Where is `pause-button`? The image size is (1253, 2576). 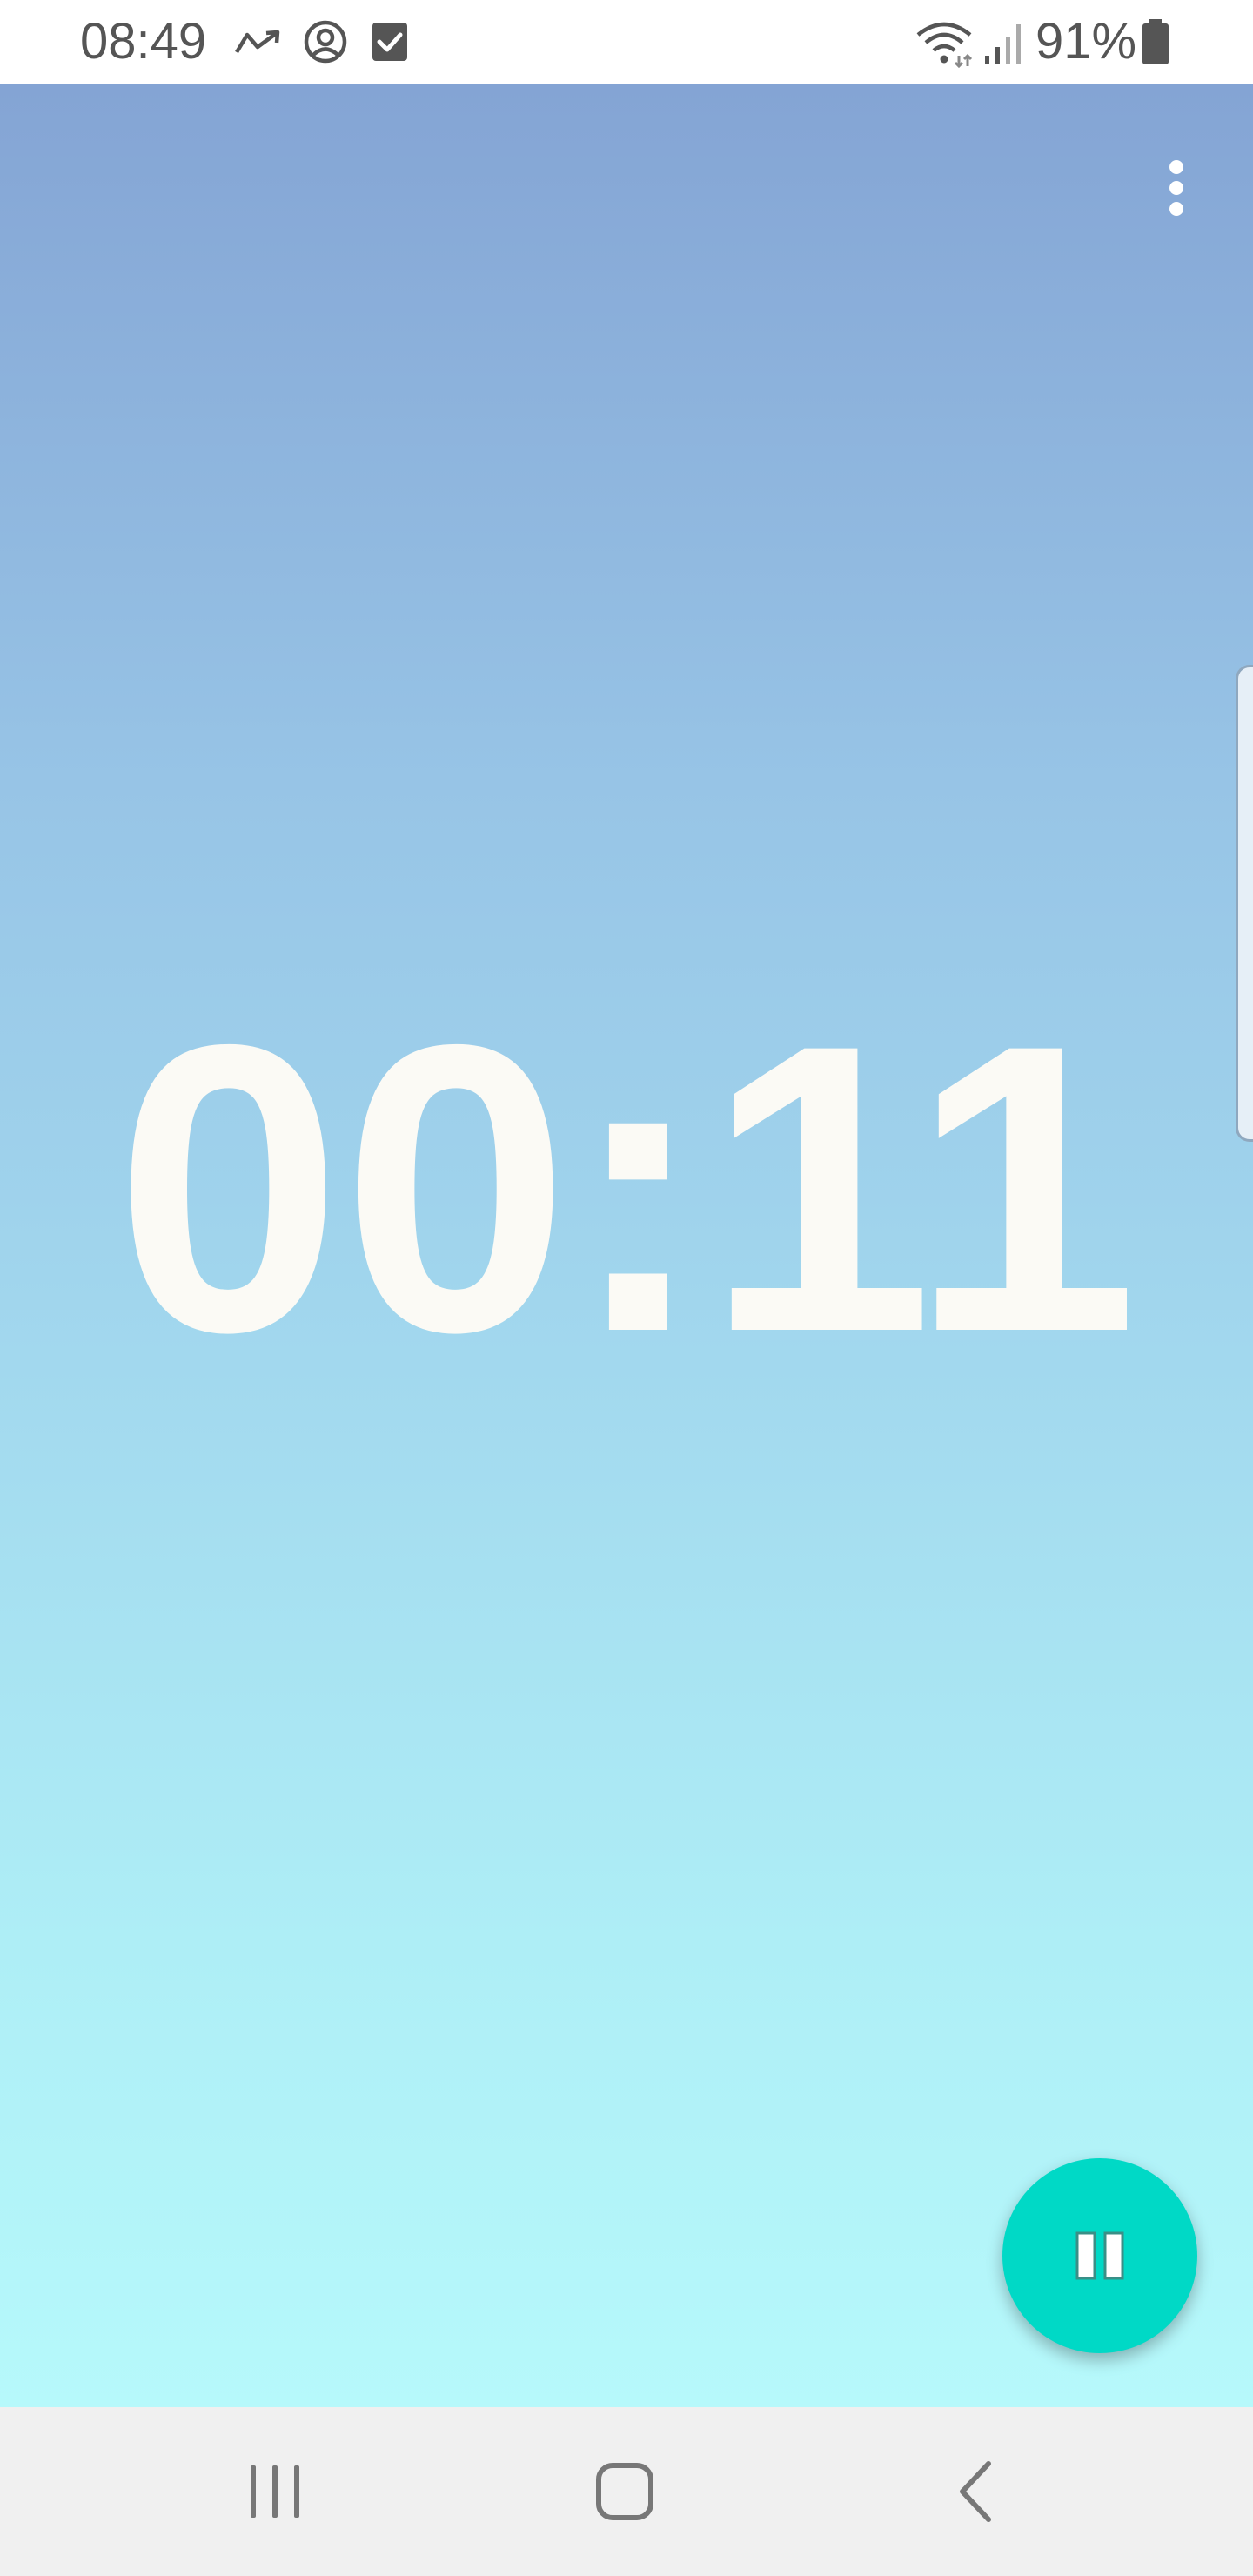 pause-button is located at coordinates (1099, 2256).